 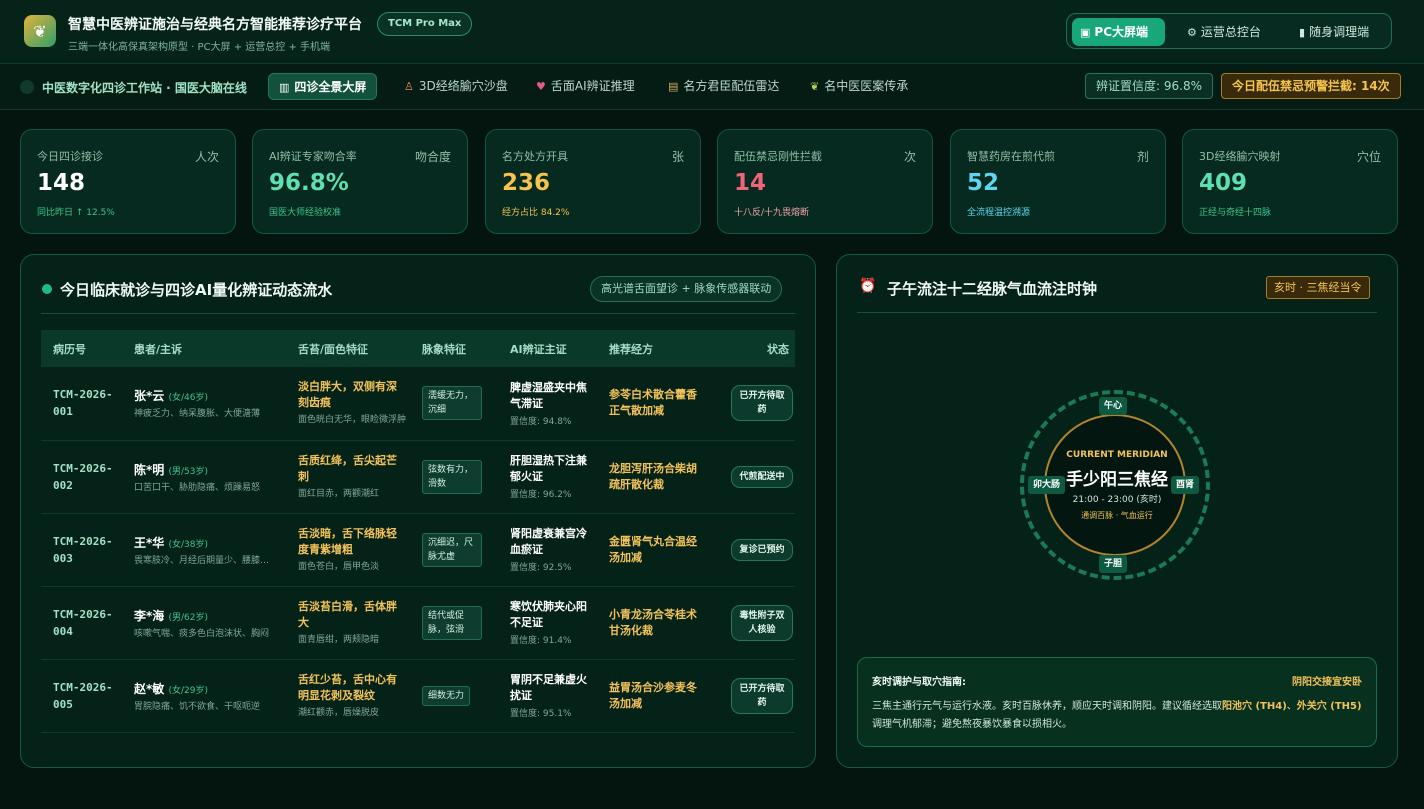 I want to click on col-patient: 患者/主诉, so click(x=204, y=348).